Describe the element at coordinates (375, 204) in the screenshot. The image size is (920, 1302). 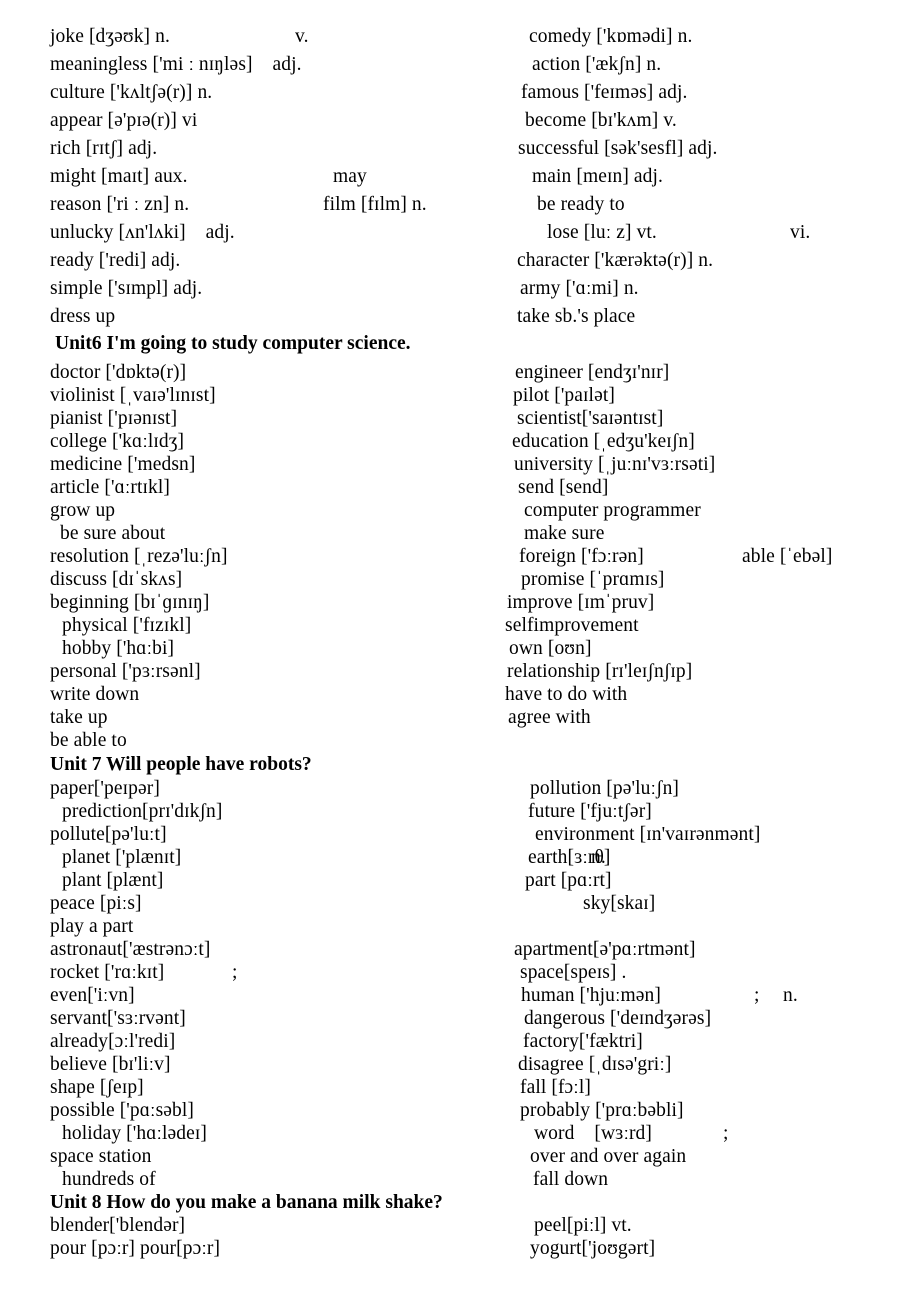
I see `word-annotation-left: film [fɪlm] n.` at that location.